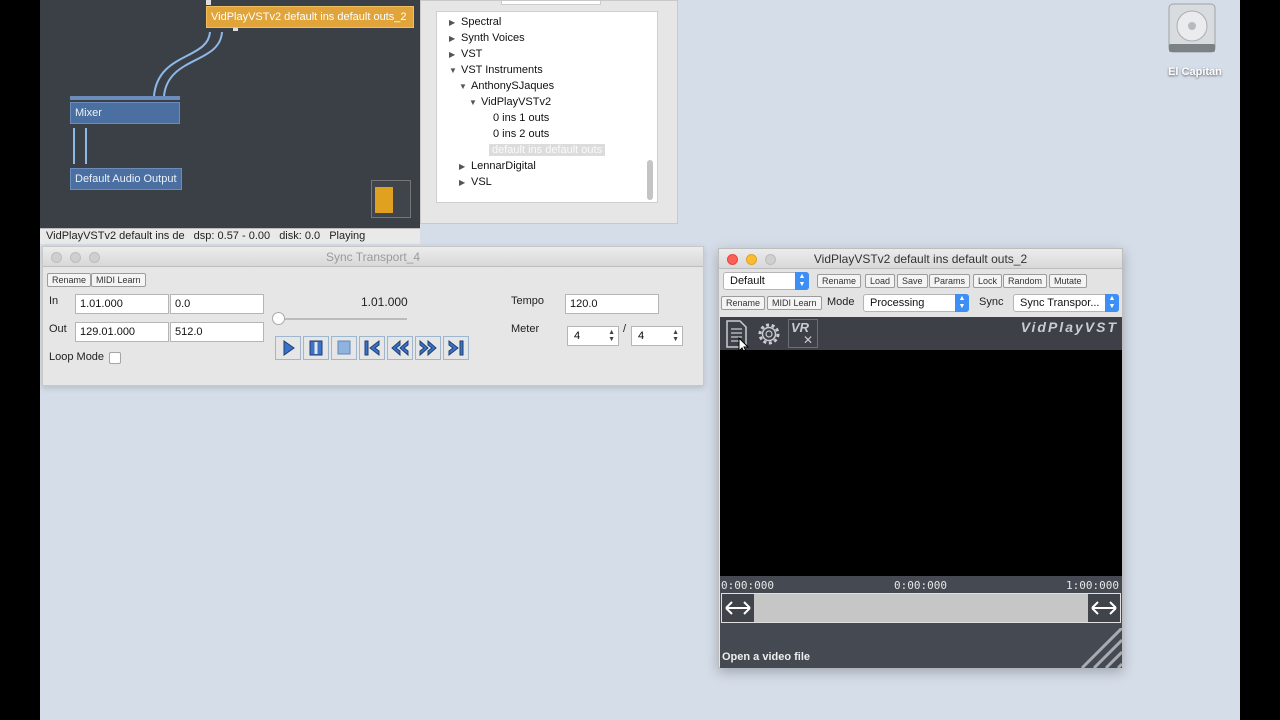 The width and height of the screenshot is (1280, 720). I want to click on pause-icon, so click(316, 348).